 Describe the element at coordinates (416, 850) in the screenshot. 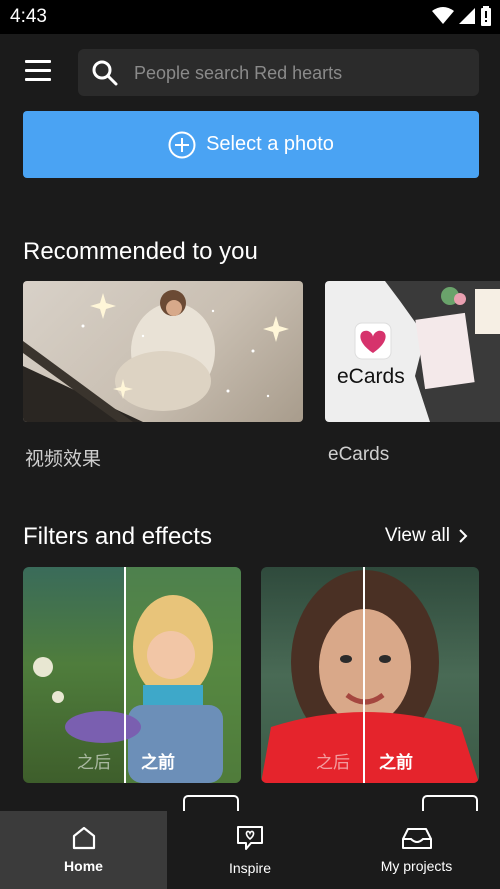

I see `nav-my-projects: My projects` at that location.